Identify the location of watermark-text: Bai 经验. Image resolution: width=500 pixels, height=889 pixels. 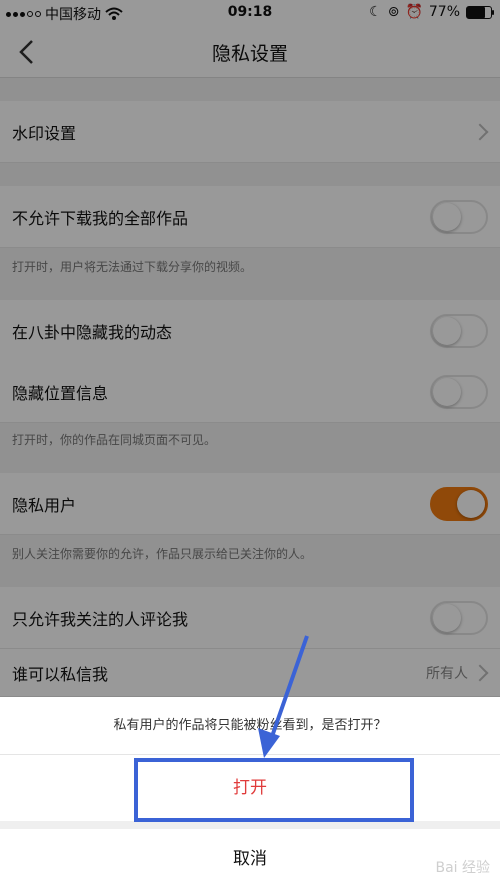
(462, 868).